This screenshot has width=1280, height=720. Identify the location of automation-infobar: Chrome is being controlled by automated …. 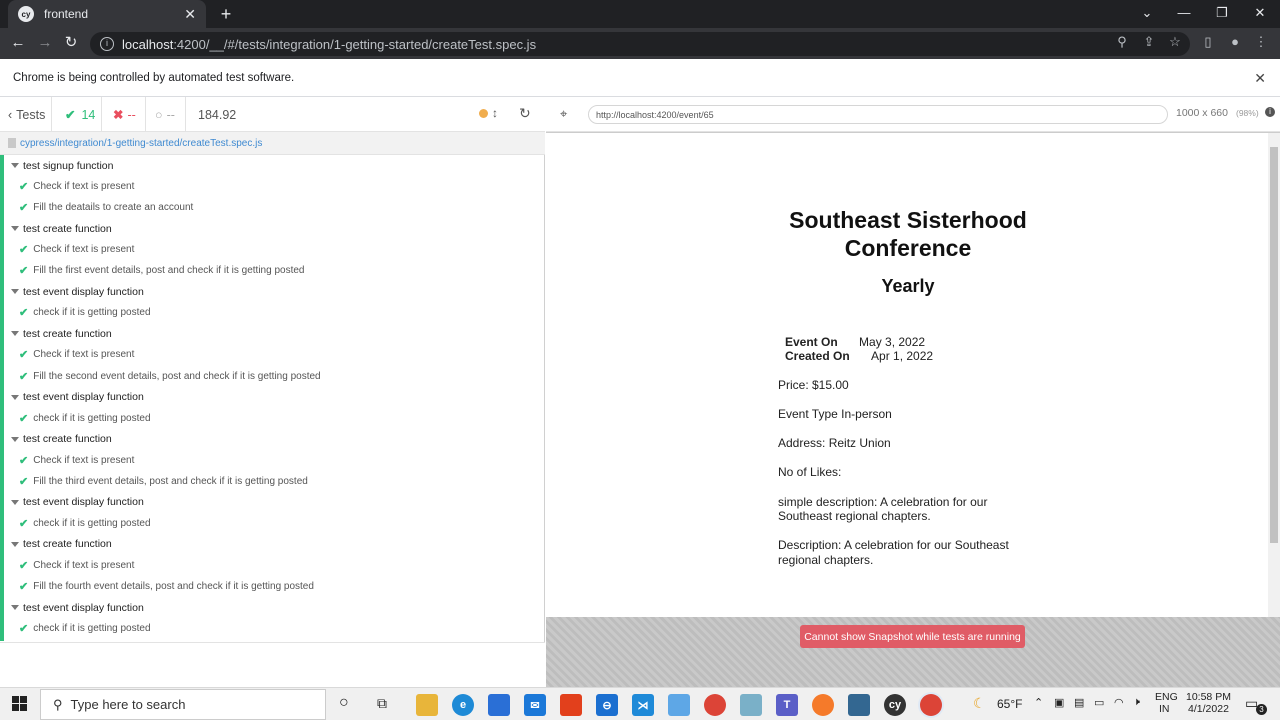
(640, 78).